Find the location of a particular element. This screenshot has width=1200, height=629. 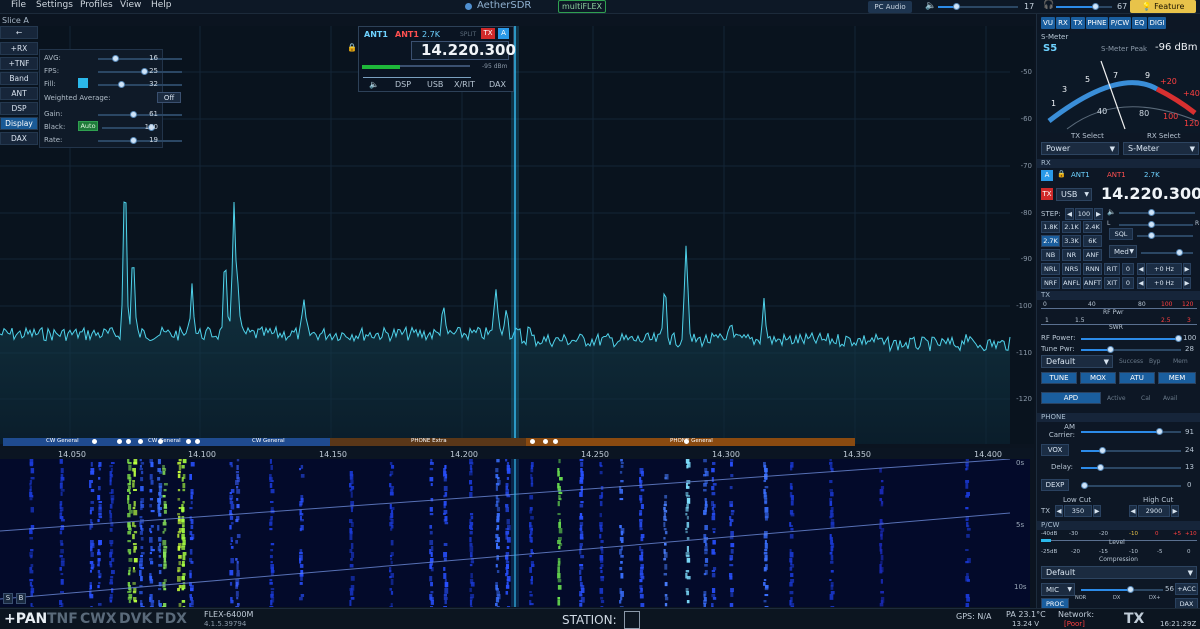

am-carrier-knob is located at coordinates (1159, 431).